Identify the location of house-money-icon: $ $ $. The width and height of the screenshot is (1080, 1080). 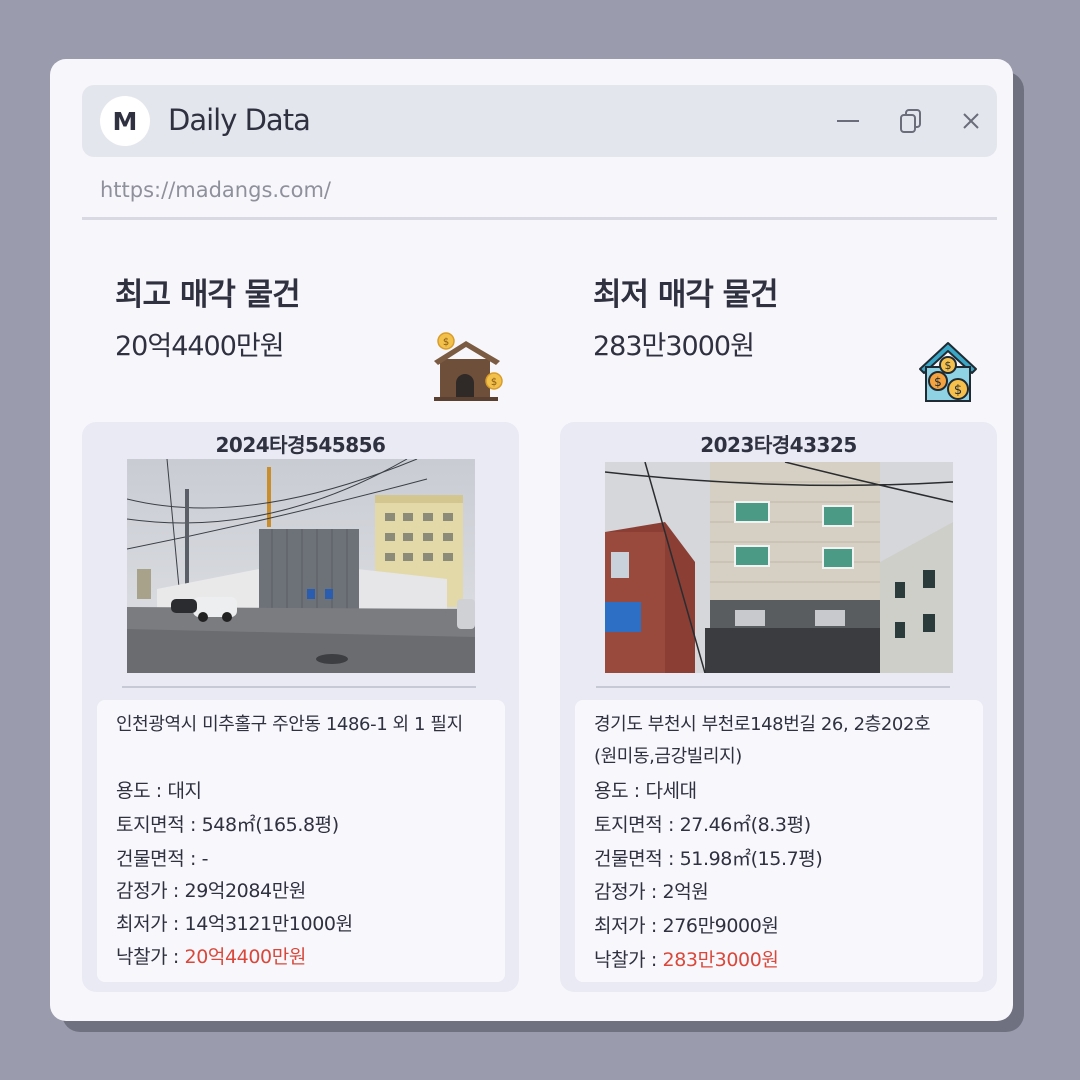
(948, 372).